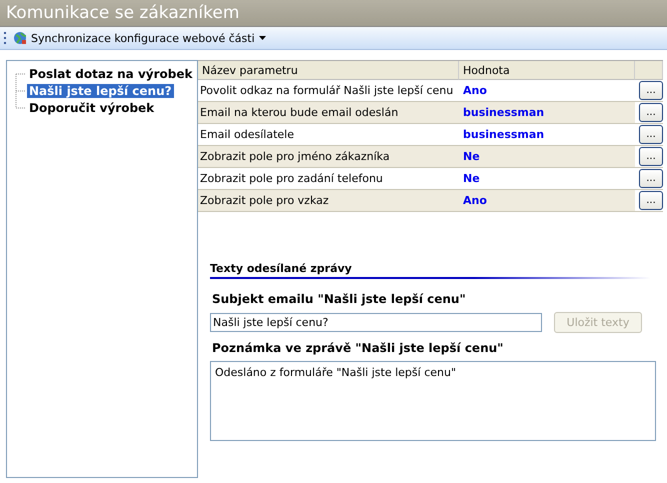 Image resolution: width=667 pixels, height=483 pixels. What do you see at coordinates (328, 70) in the screenshot?
I see `column-header: Název parametru` at bounding box center [328, 70].